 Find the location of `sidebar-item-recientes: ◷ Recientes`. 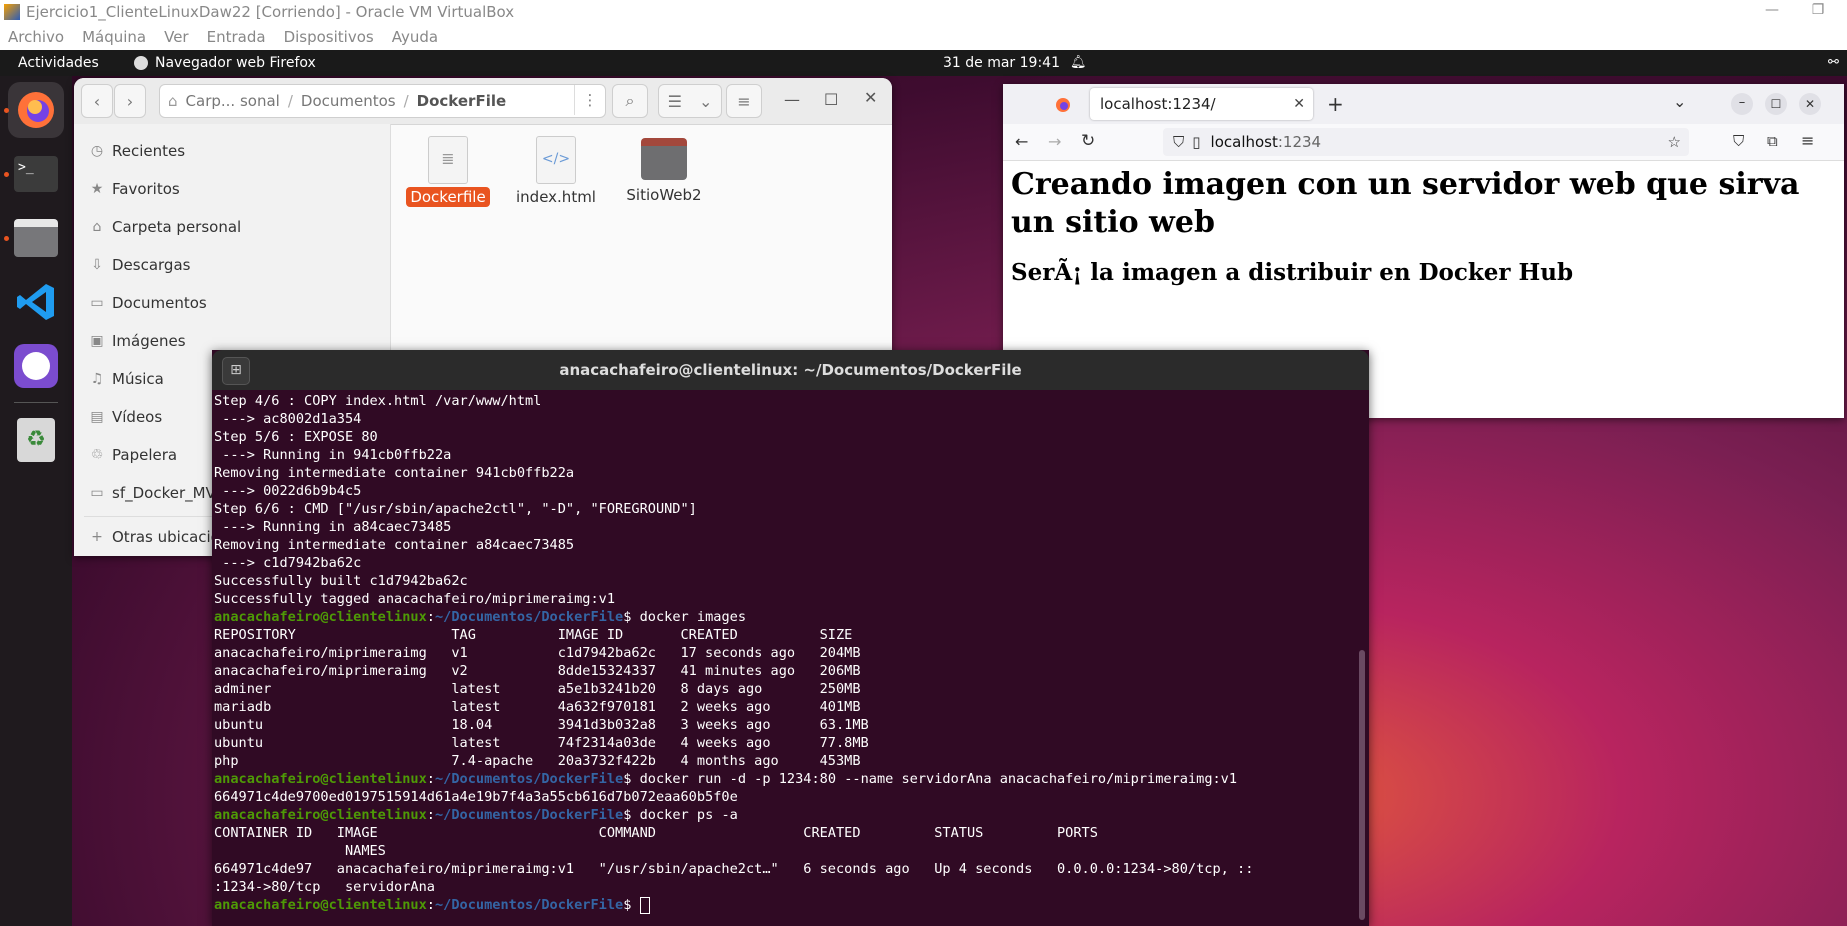

sidebar-item-recientes: ◷ Recientes is located at coordinates (136, 151).